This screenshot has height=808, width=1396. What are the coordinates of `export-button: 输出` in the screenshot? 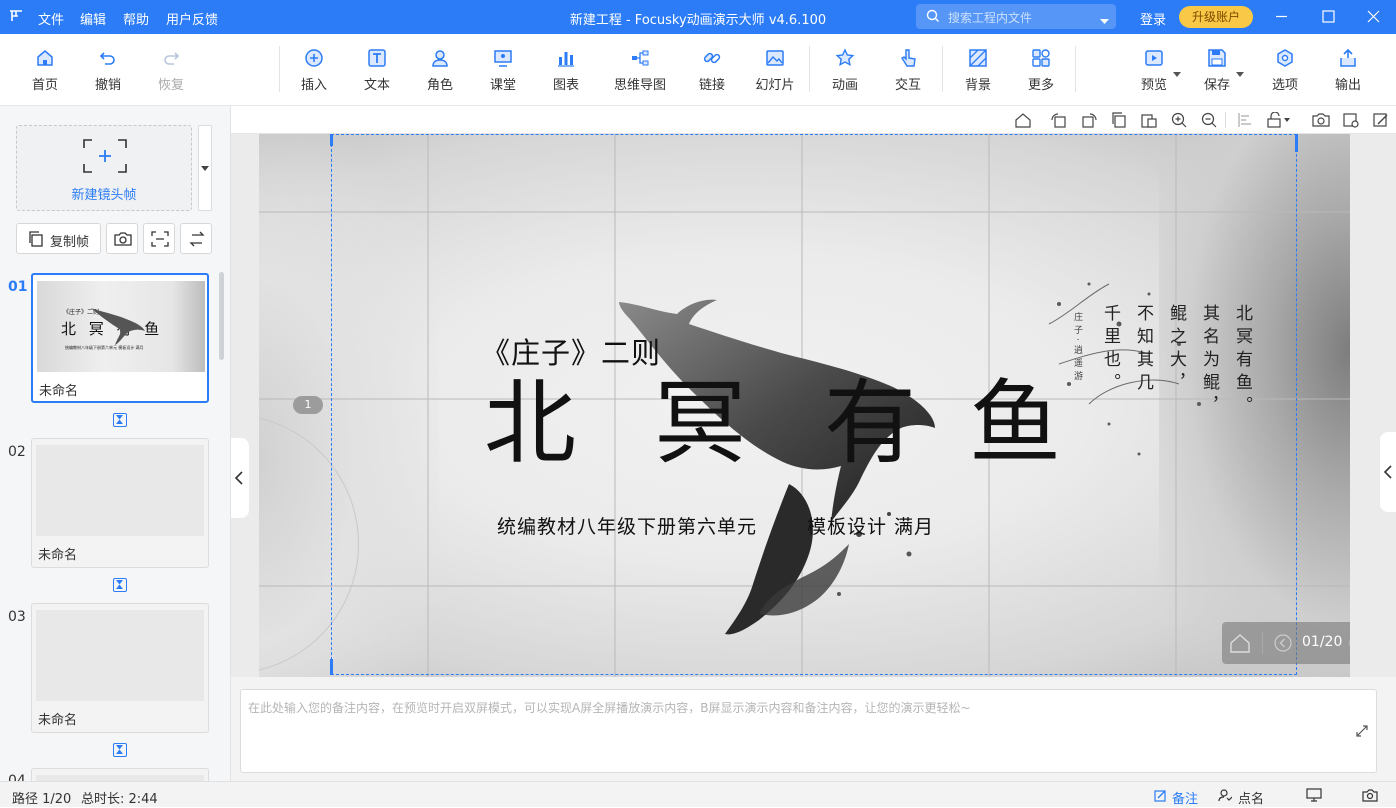 It's located at (1348, 71).